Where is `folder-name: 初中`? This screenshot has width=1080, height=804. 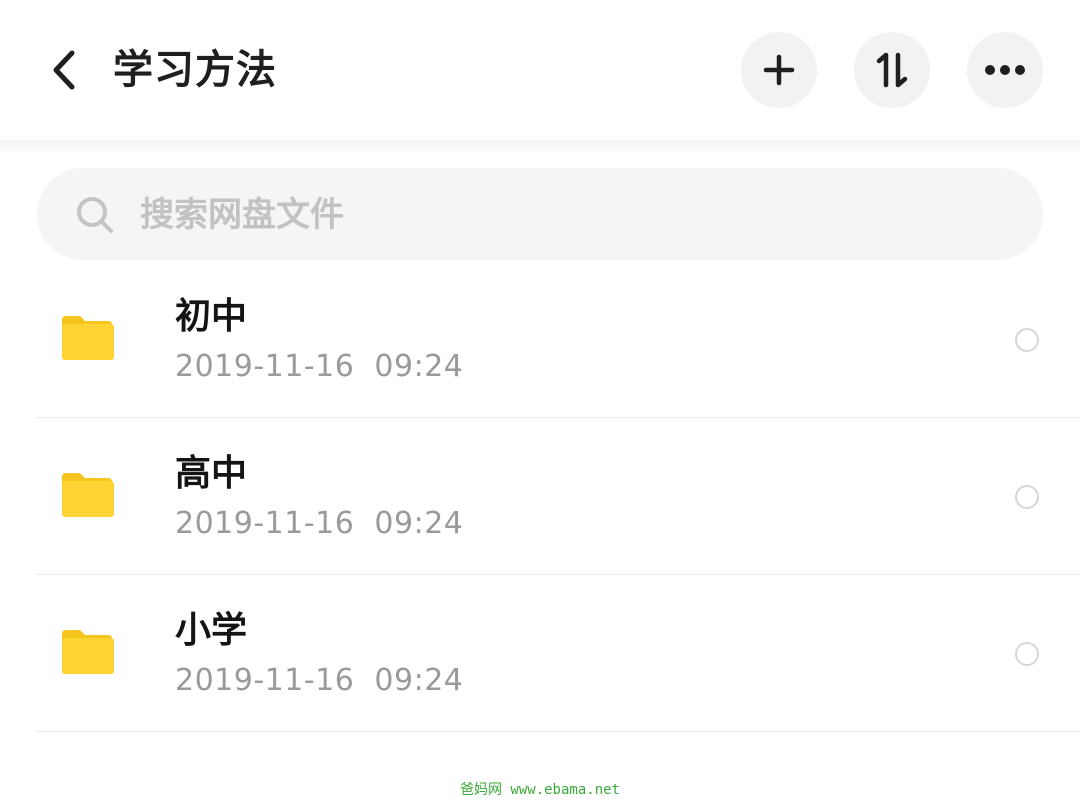 folder-name: 初中 is located at coordinates (211, 316).